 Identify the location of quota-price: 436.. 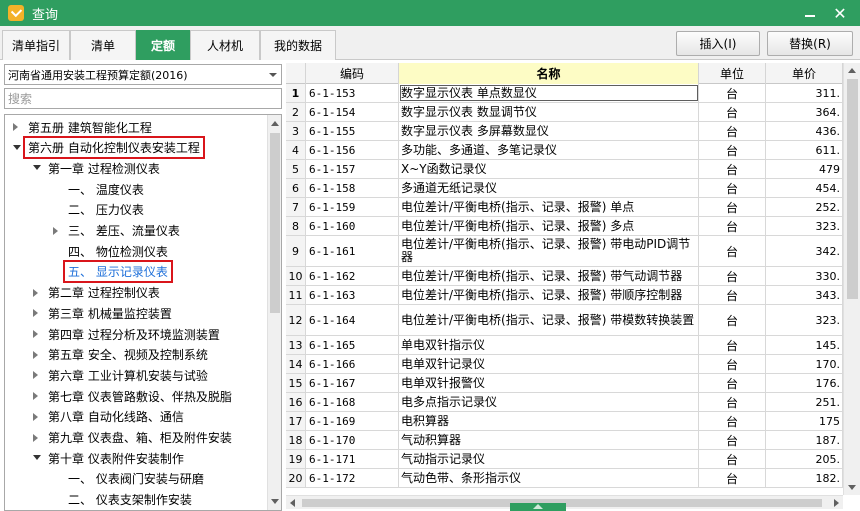
(804, 131).